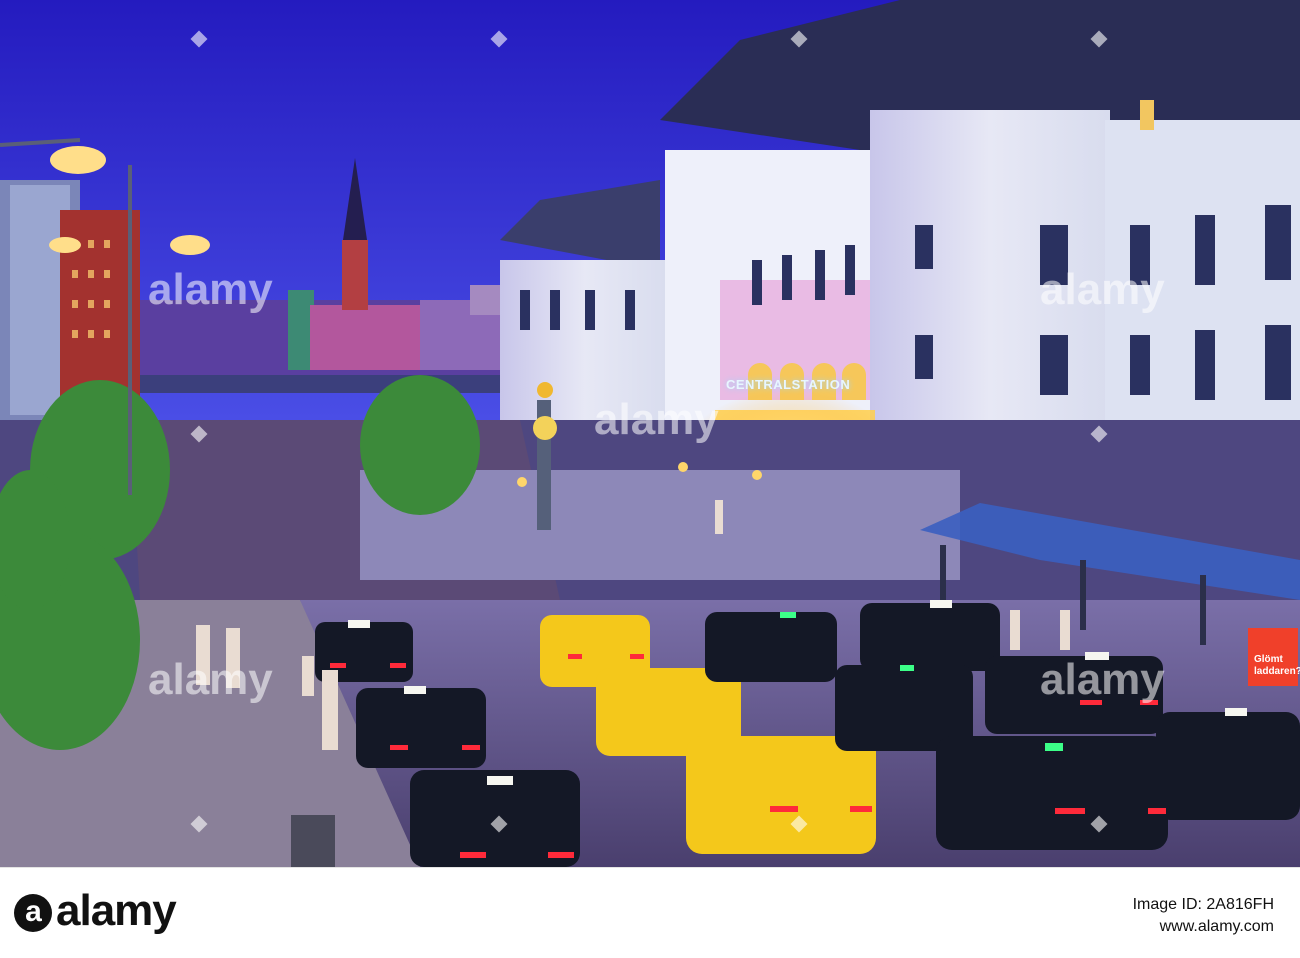 This screenshot has height=958, width=1300. Describe the element at coordinates (1217, 927) in the screenshot. I see `site-url: www.alamy.com` at that location.